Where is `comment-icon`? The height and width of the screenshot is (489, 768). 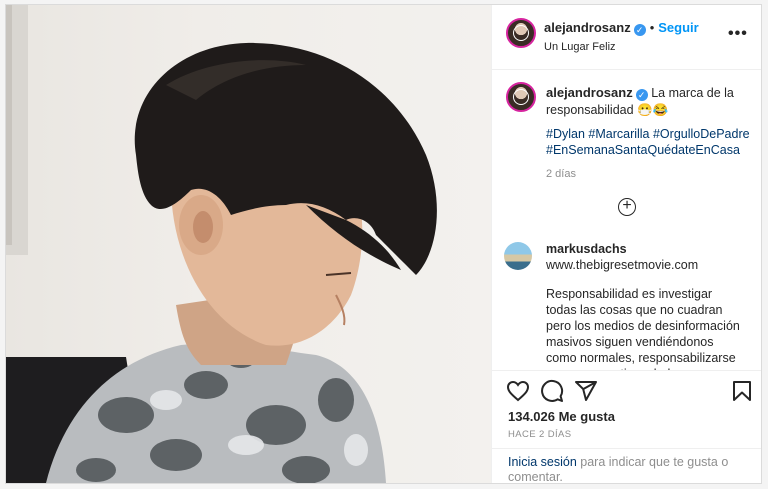
comment-icon is located at coordinates (552, 391).